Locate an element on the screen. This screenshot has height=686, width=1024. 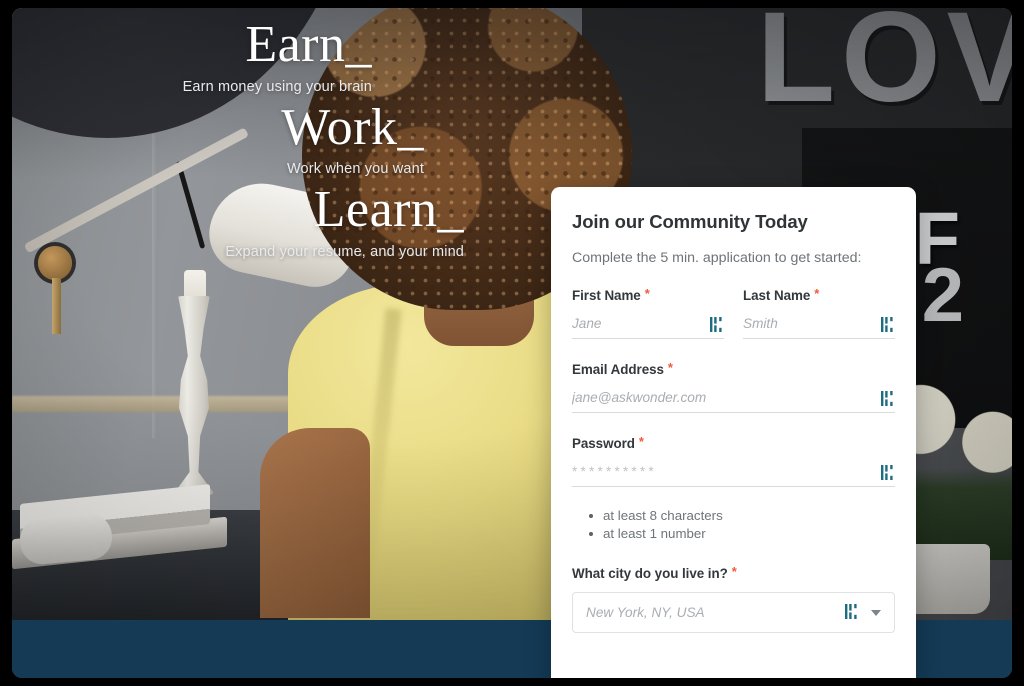
hero-subtitle-work: Work when you want is located at coordinates (355, 169).